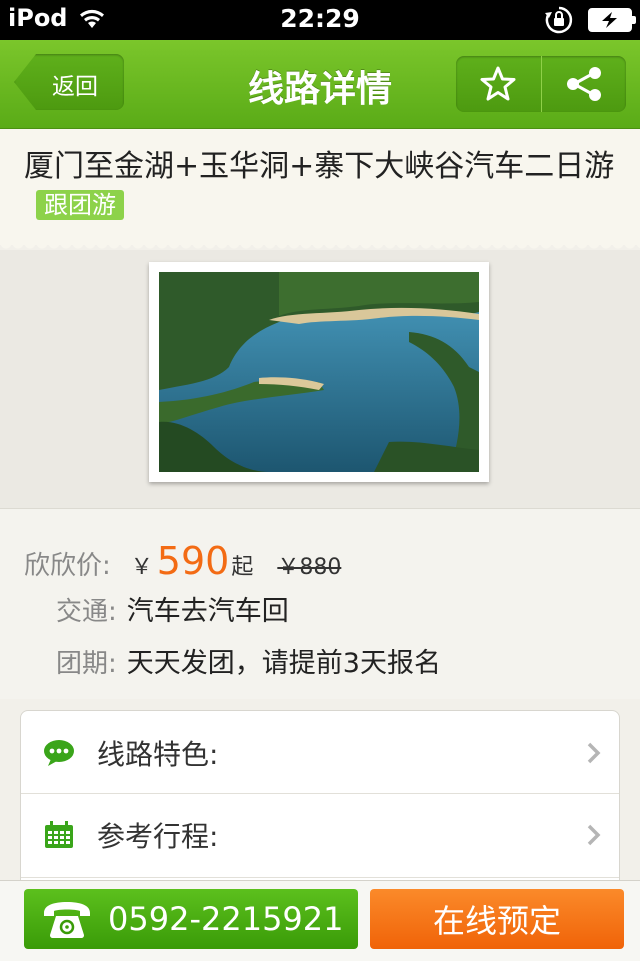  Describe the element at coordinates (193, 561) in the screenshot. I see `current-price: 590` at that location.